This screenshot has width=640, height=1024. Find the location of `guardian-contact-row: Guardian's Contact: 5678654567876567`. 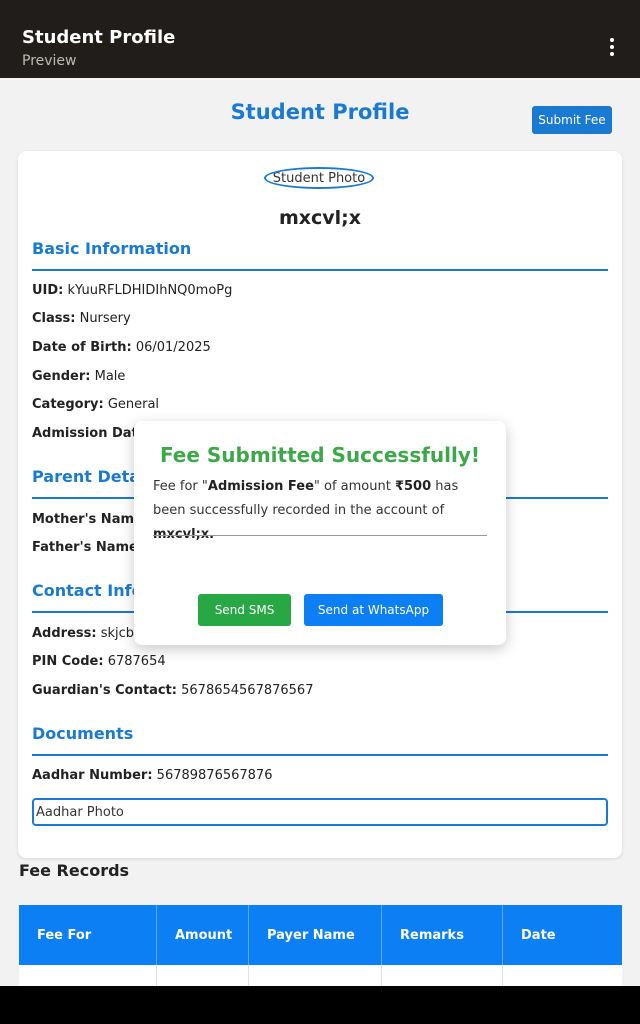

guardian-contact-row: Guardian's Contact: 5678654567876567 is located at coordinates (173, 690).